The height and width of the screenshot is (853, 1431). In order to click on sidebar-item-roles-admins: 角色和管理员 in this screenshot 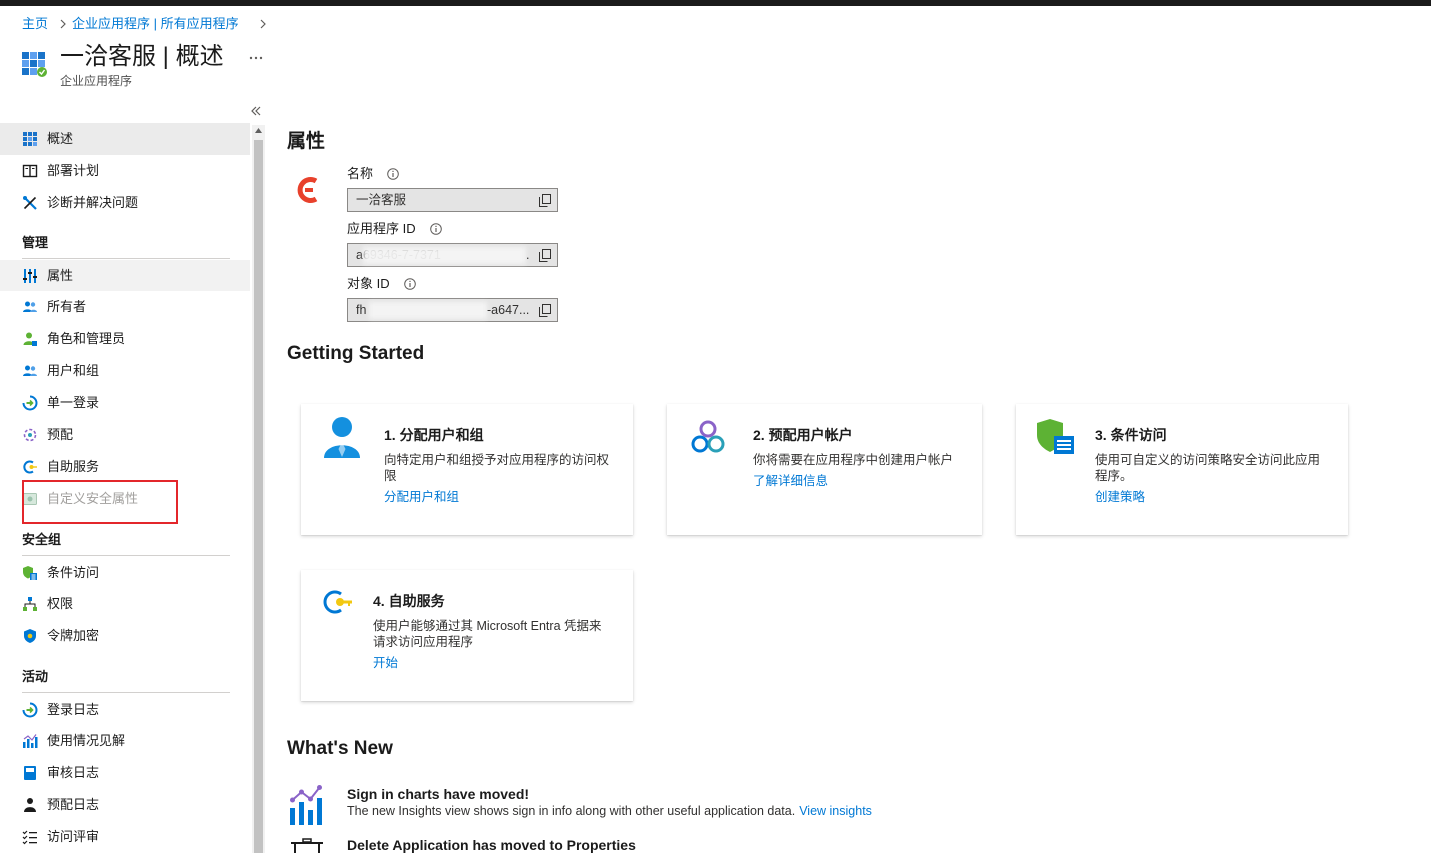, I will do `click(125, 339)`.